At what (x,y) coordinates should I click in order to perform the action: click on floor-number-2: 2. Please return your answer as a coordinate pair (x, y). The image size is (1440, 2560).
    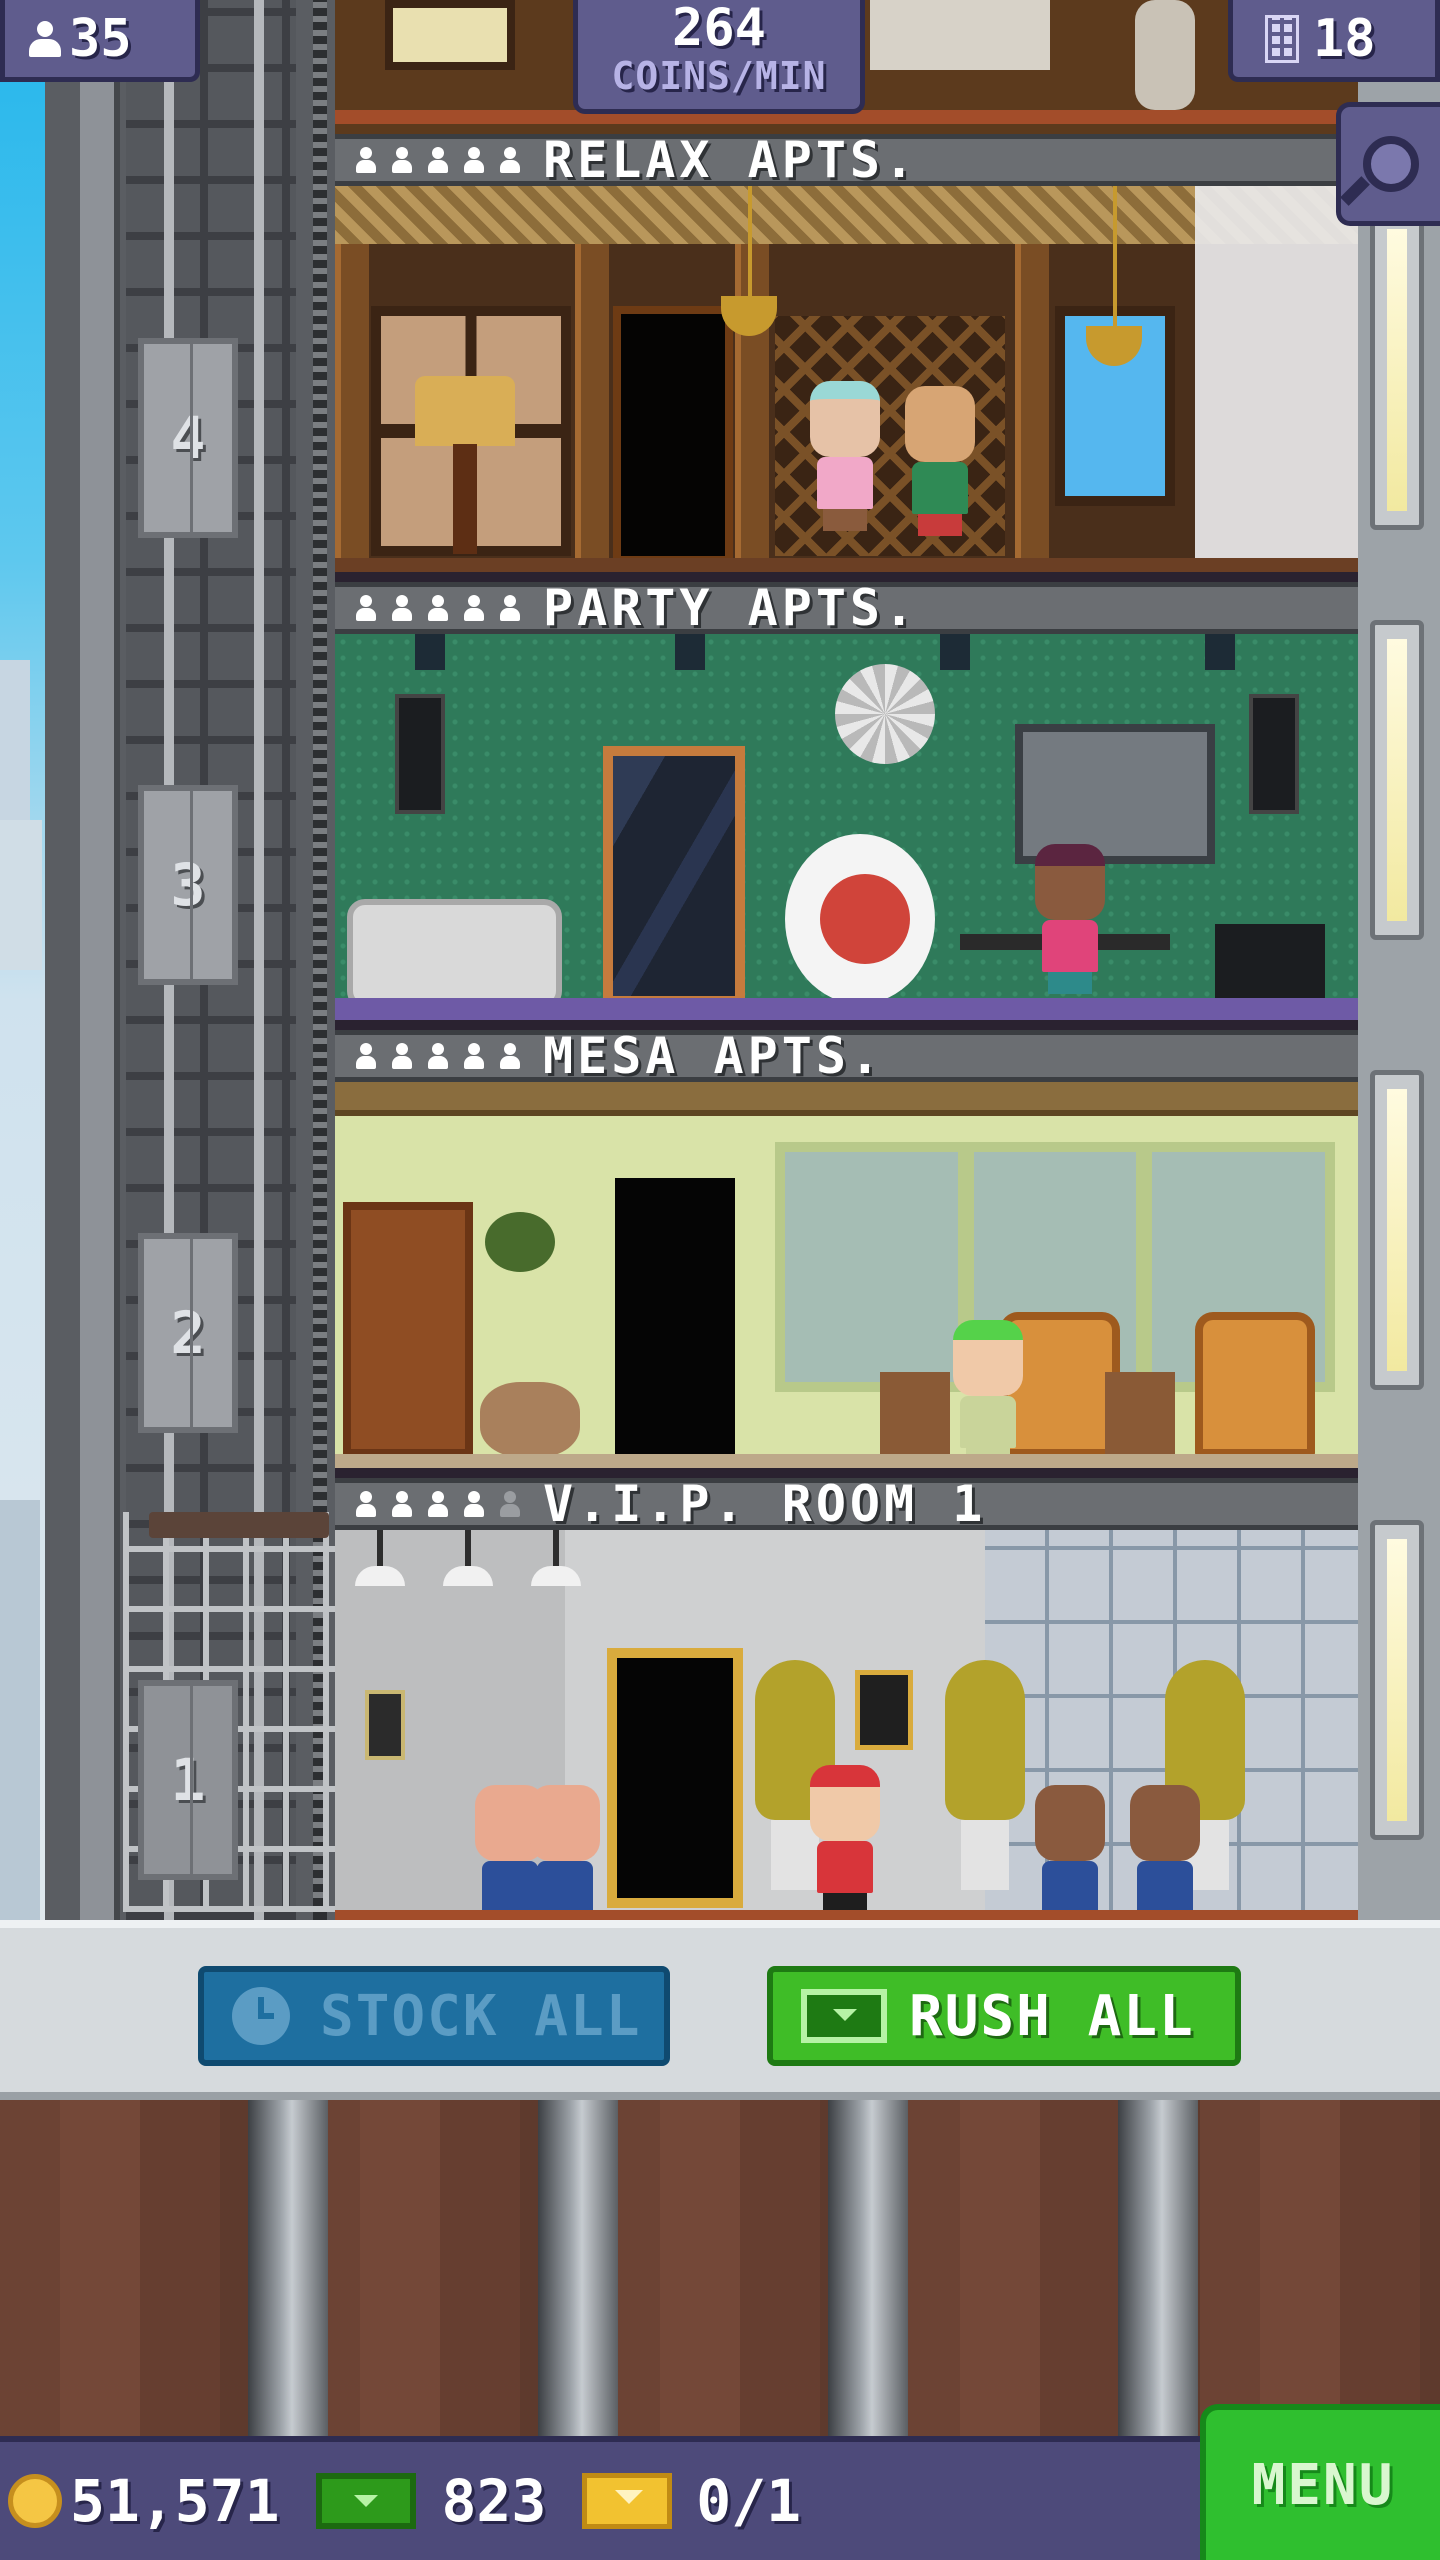
    Looking at the image, I should click on (188, 1333).